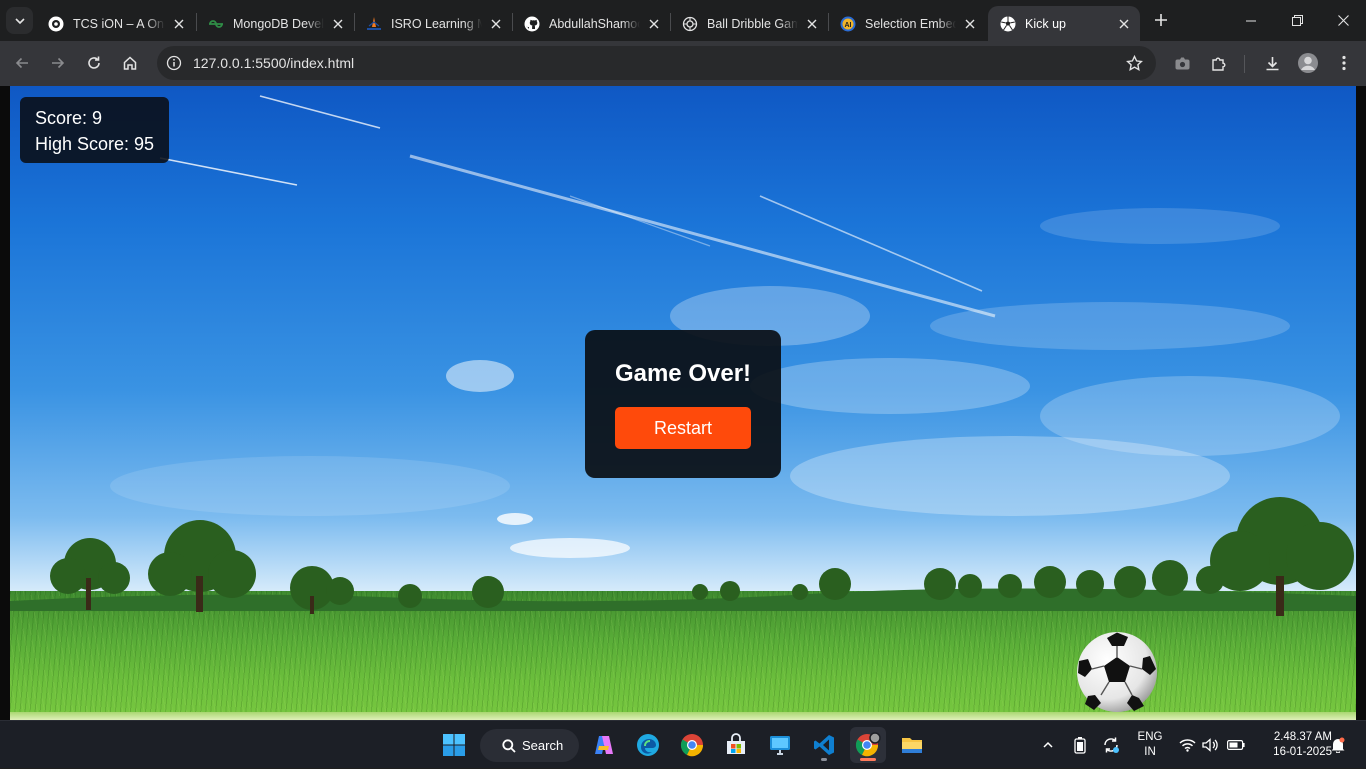 The width and height of the screenshot is (1366, 769). I want to click on wifi-tray, so click(1187, 745).